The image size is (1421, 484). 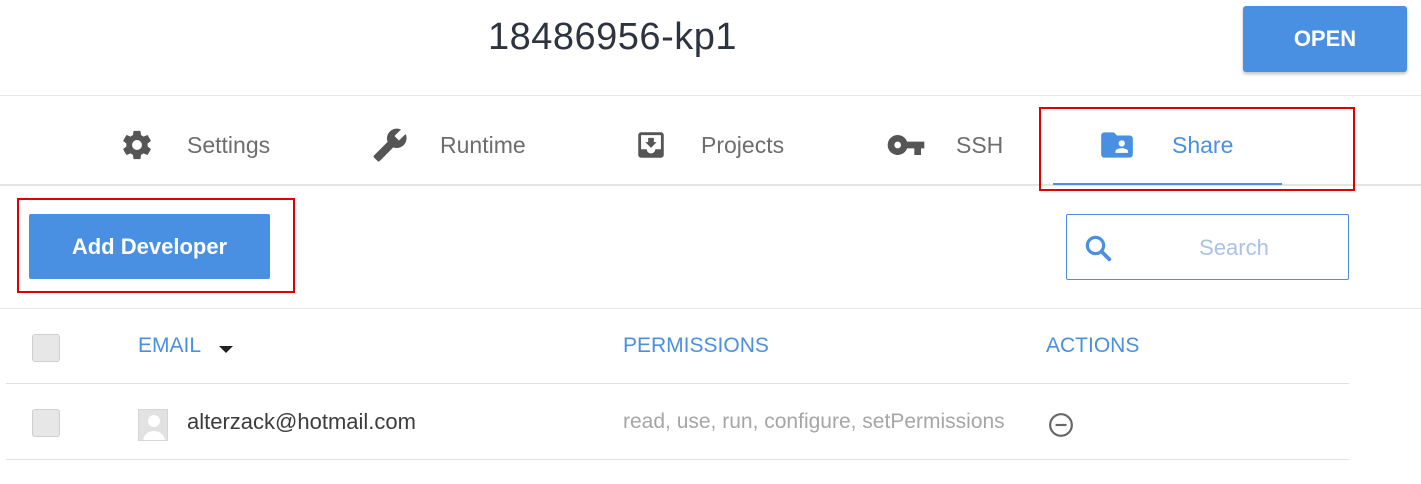 What do you see at coordinates (46, 423) in the screenshot?
I see `row-checkbox` at bounding box center [46, 423].